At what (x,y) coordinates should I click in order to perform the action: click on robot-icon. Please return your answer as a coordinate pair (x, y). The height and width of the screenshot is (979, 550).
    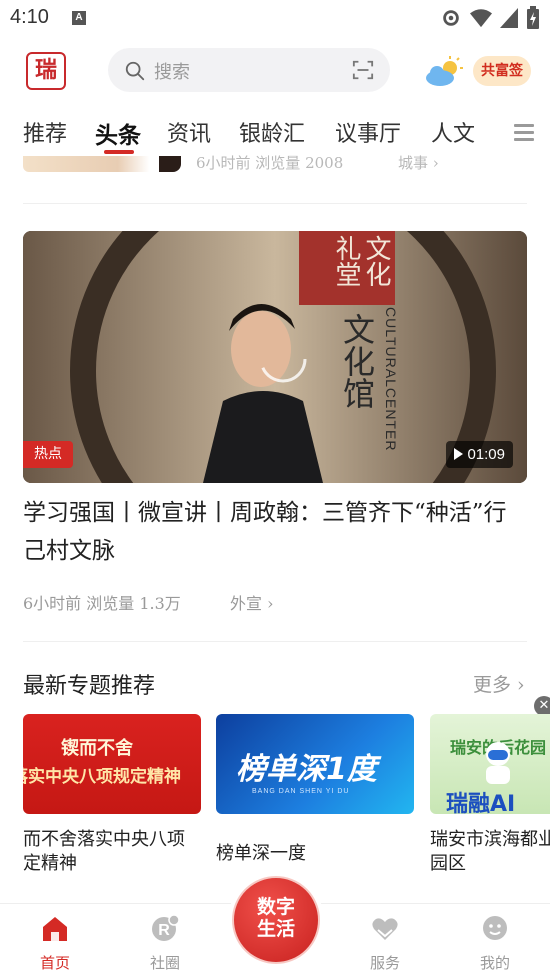
    Looking at the image, I should click on (498, 763).